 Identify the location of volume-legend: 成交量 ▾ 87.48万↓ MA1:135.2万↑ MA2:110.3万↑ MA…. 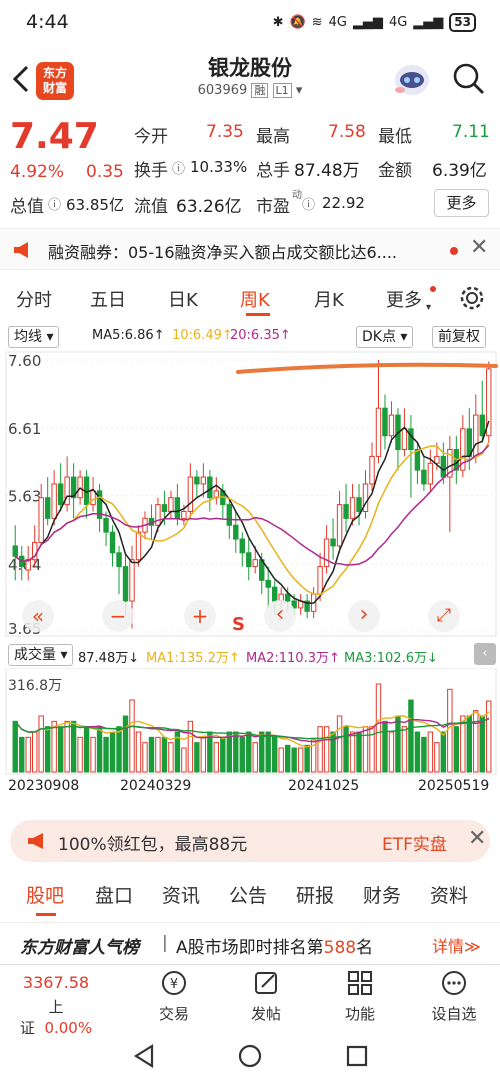
(250, 655).